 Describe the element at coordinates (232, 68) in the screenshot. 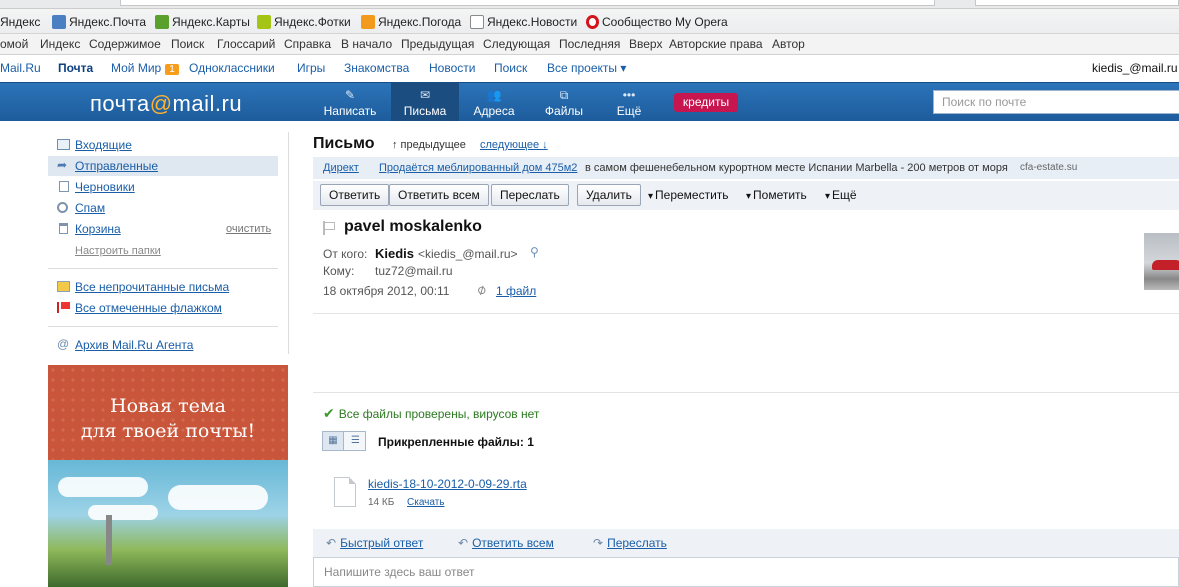

I see `portal-link-odnoklassniki: Одноклассники` at that location.